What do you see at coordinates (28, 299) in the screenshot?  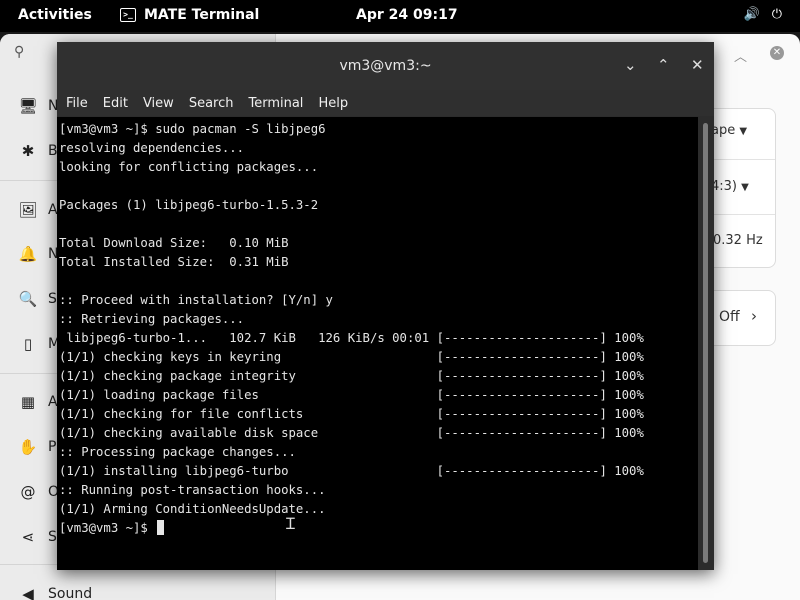 I see `search-icon: 🔍` at bounding box center [28, 299].